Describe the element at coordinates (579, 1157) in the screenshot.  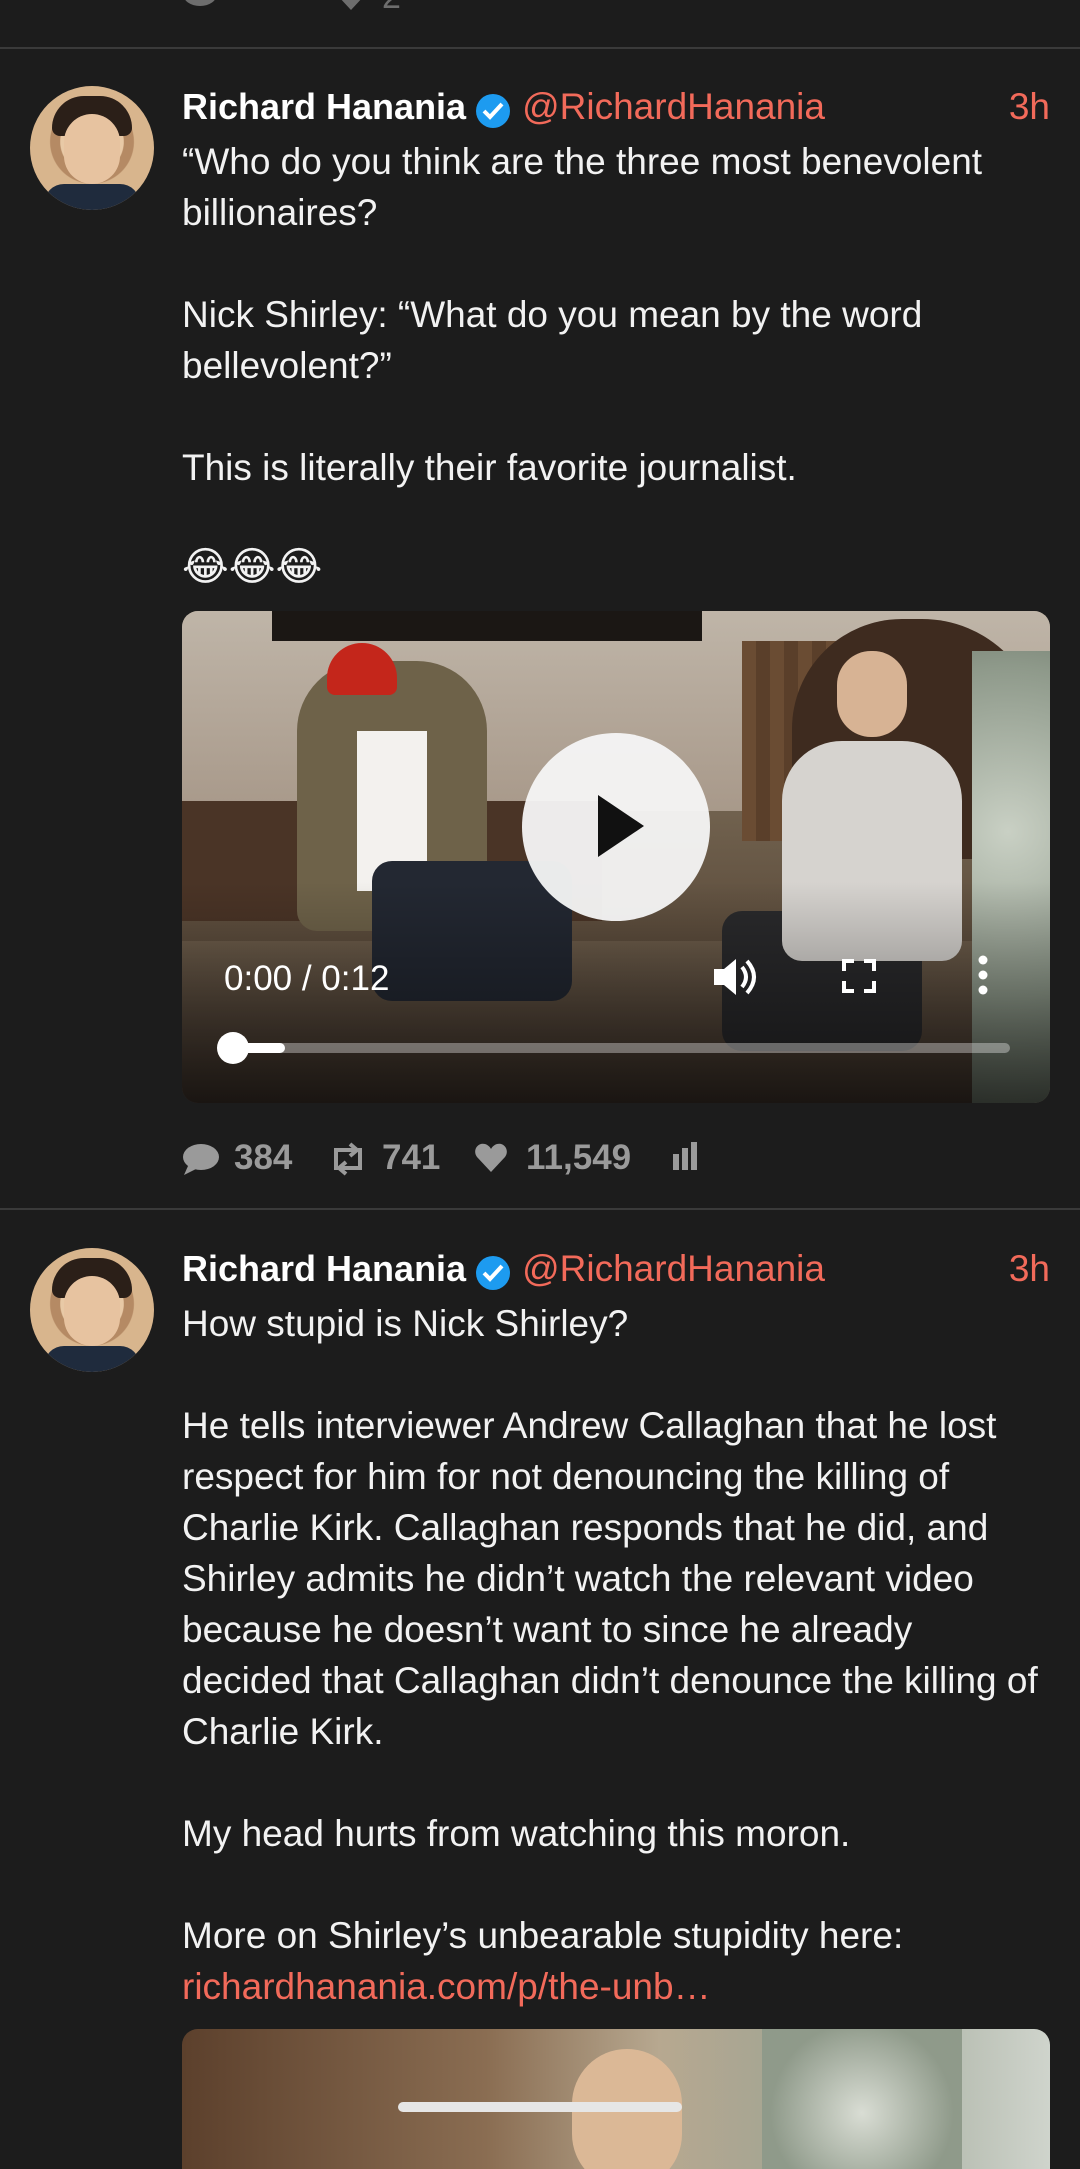
I see `like-count: 11,549` at that location.